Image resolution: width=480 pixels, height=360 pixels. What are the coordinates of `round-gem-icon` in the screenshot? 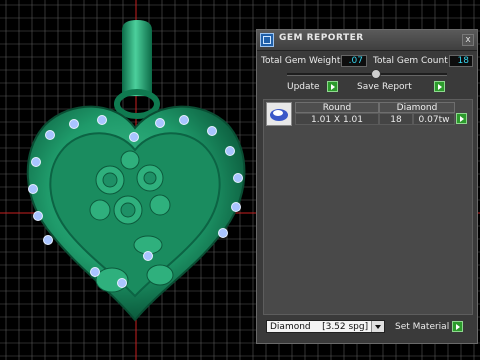 It's located at (279, 115).